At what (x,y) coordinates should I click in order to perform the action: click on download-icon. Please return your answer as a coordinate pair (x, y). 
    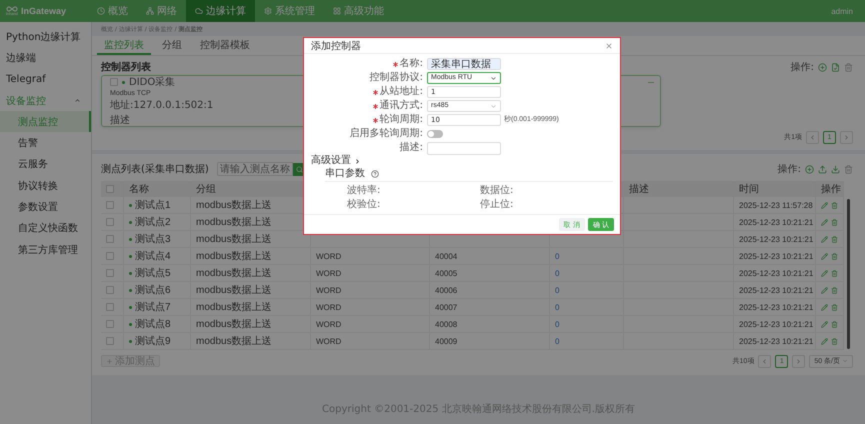
    Looking at the image, I should click on (835, 169).